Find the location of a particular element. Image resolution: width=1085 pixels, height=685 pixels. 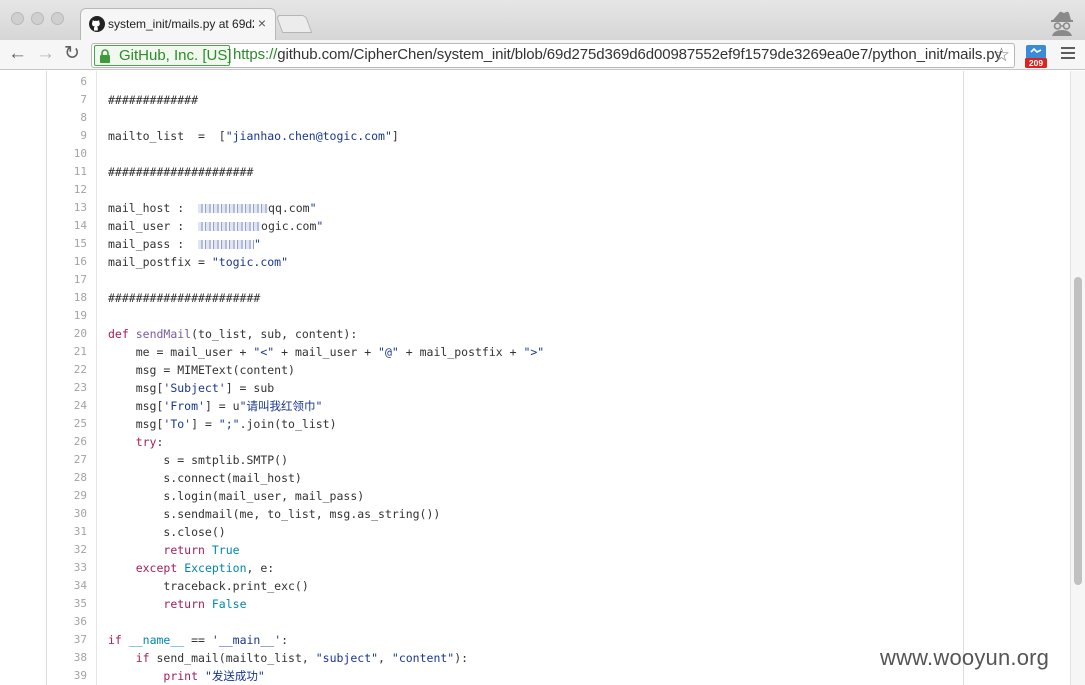

code-text: mail_pass : " is located at coordinates (184, 244).